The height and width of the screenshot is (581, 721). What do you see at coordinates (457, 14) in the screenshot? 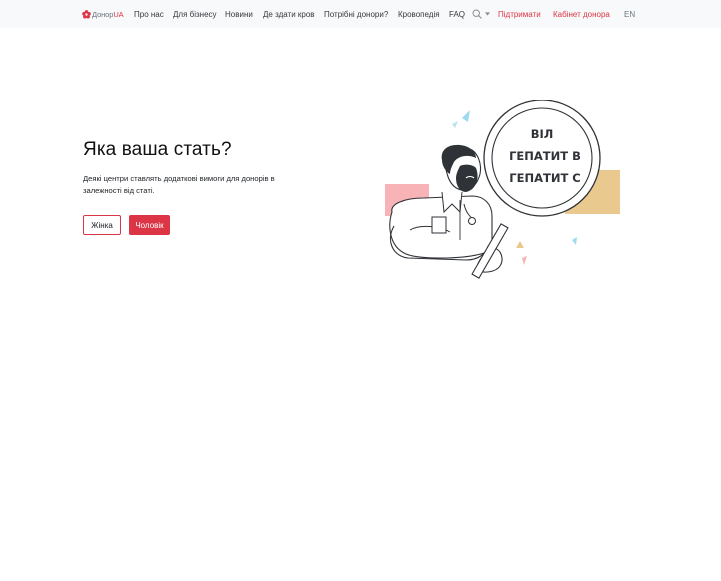
I see `nav-item-faq: FAQ` at bounding box center [457, 14].